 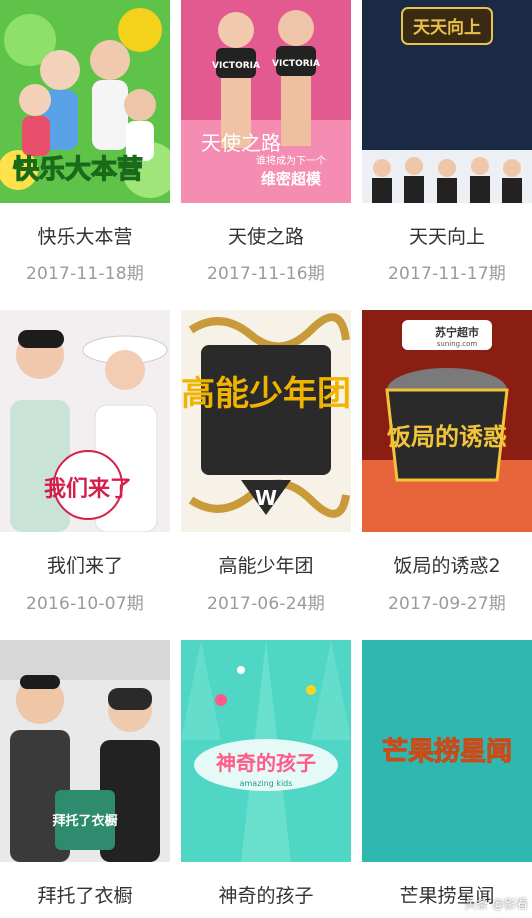 What do you see at coordinates (291, 161) in the screenshot?
I see `poster-tagline: 谁将成为下一个` at bounding box center [291, 161].